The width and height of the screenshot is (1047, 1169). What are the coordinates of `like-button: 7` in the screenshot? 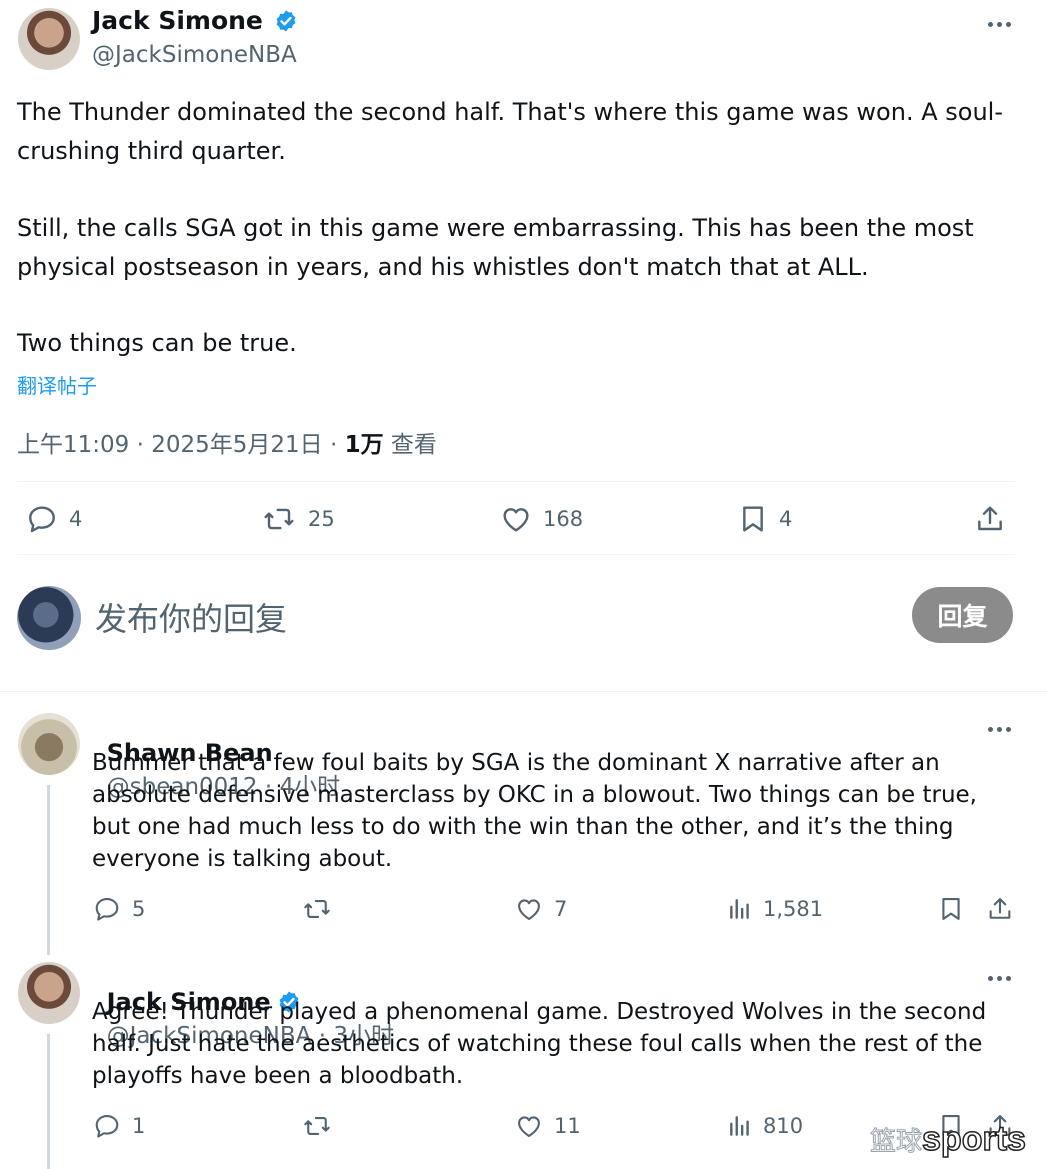 It's located at (540, 909).